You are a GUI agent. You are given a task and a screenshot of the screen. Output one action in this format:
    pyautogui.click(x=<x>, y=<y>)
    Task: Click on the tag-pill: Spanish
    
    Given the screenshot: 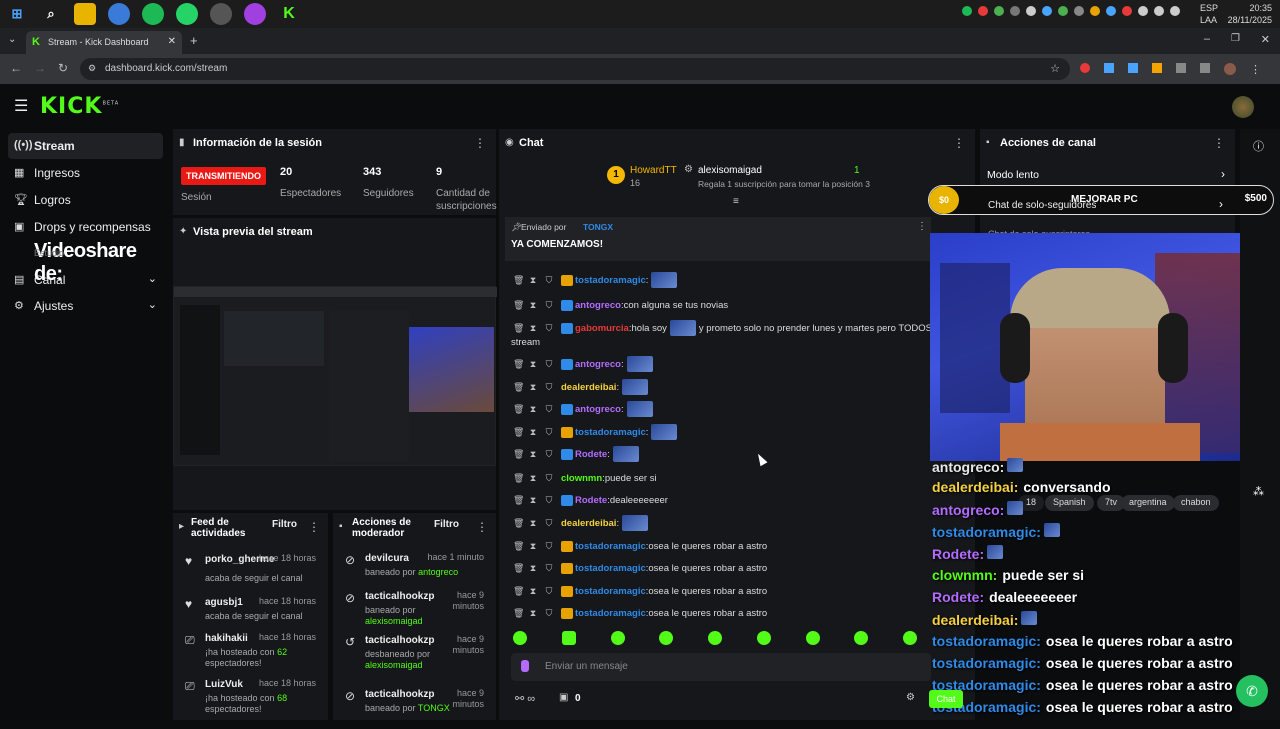 What is the action you would take?
    pyautogui.click(x=1069, y=503)
    